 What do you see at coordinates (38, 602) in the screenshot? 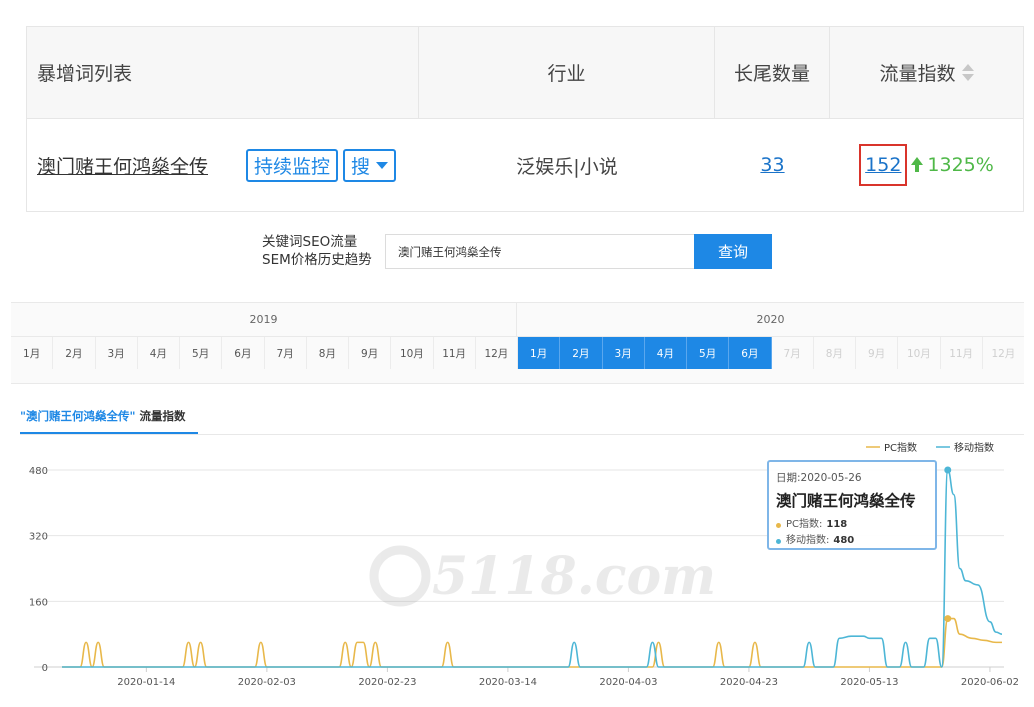
I see `y-tick-label: 160` at bounding box center [38, 602].